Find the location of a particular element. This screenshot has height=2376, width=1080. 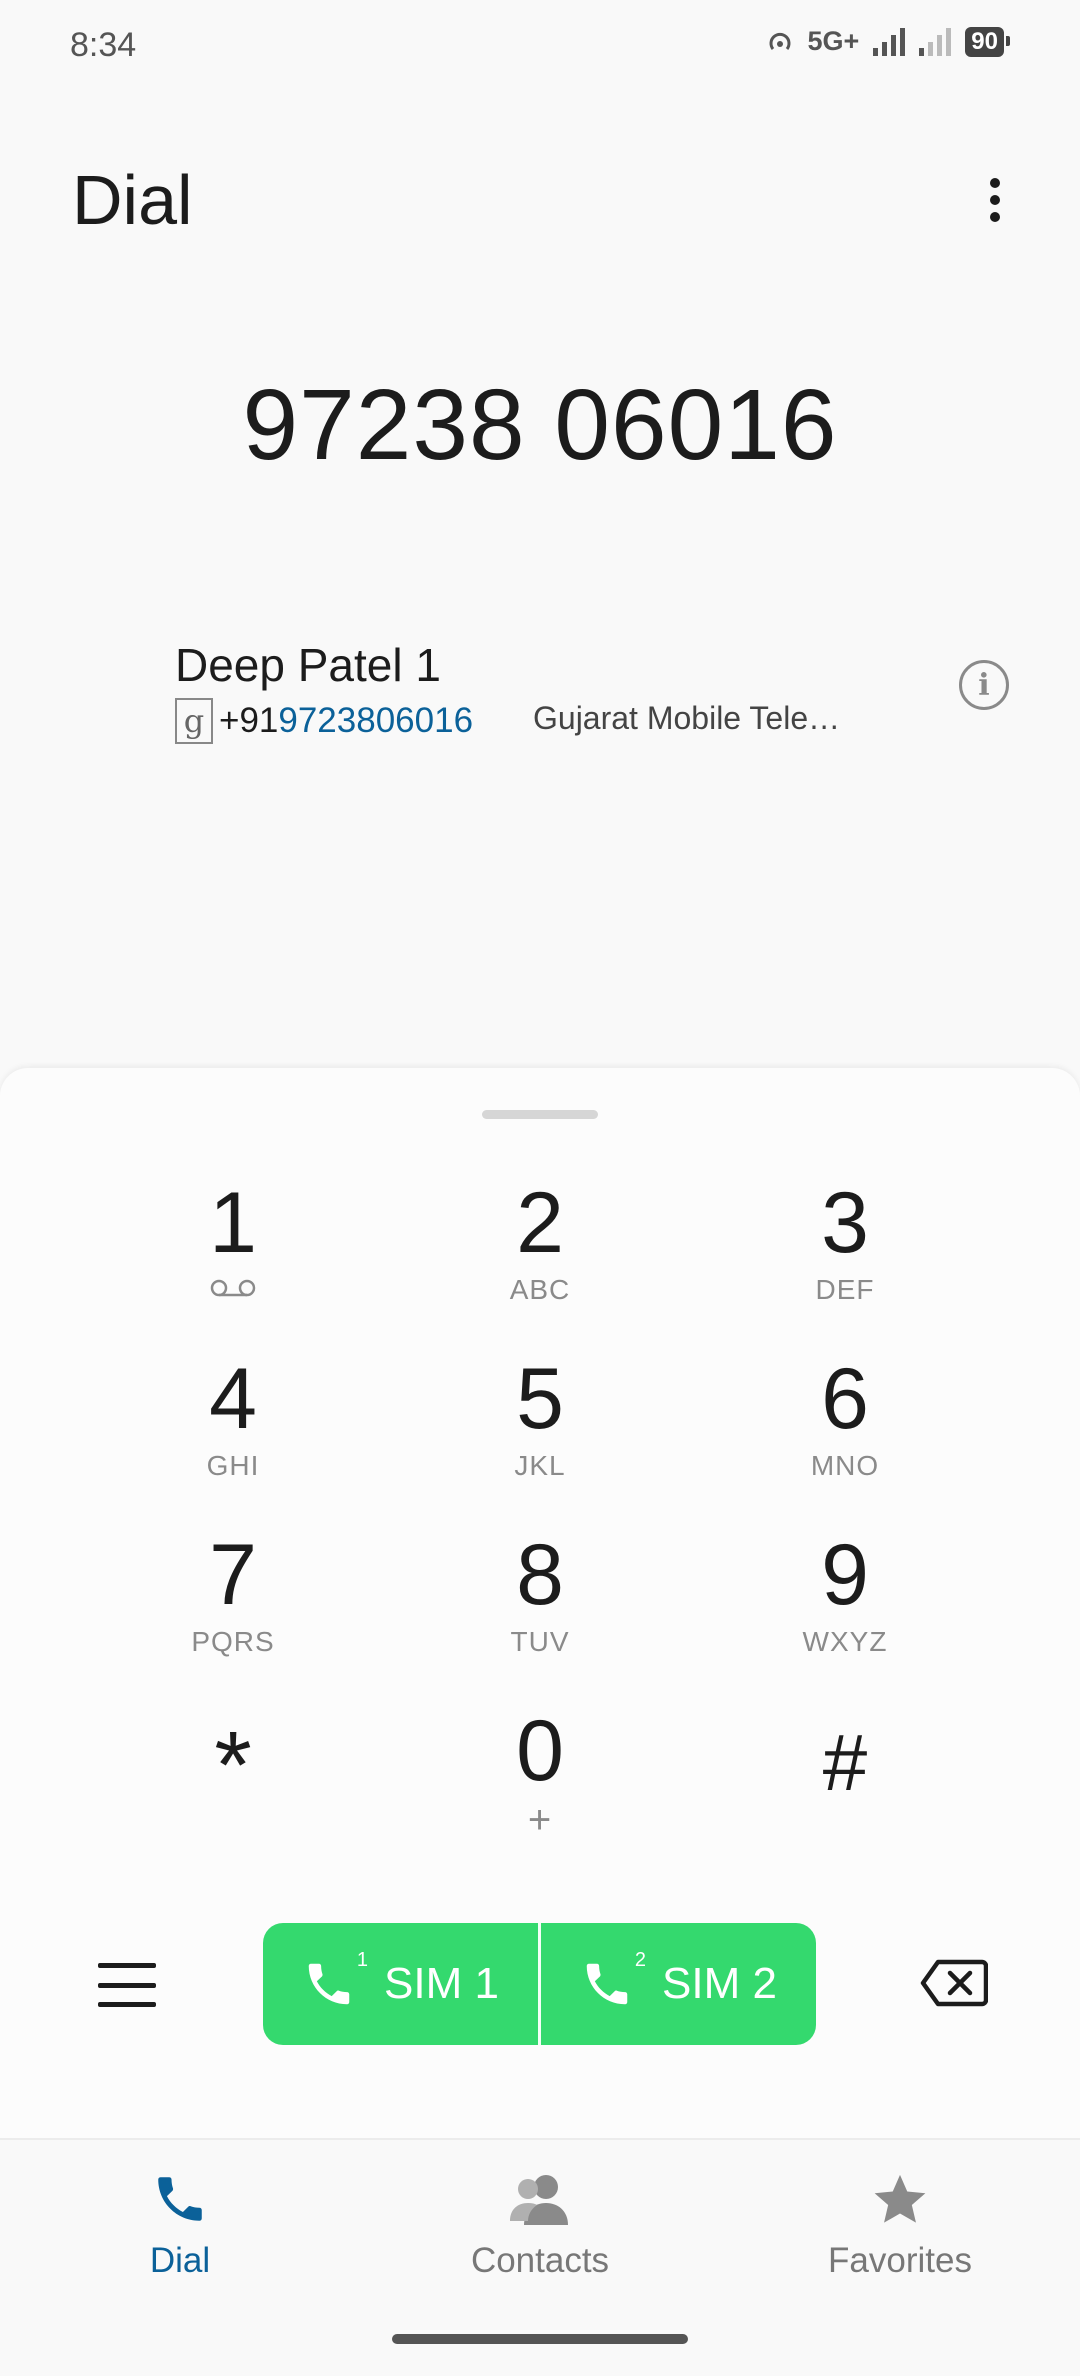

key-digit: 9 is located at coordinates (845, 1575).